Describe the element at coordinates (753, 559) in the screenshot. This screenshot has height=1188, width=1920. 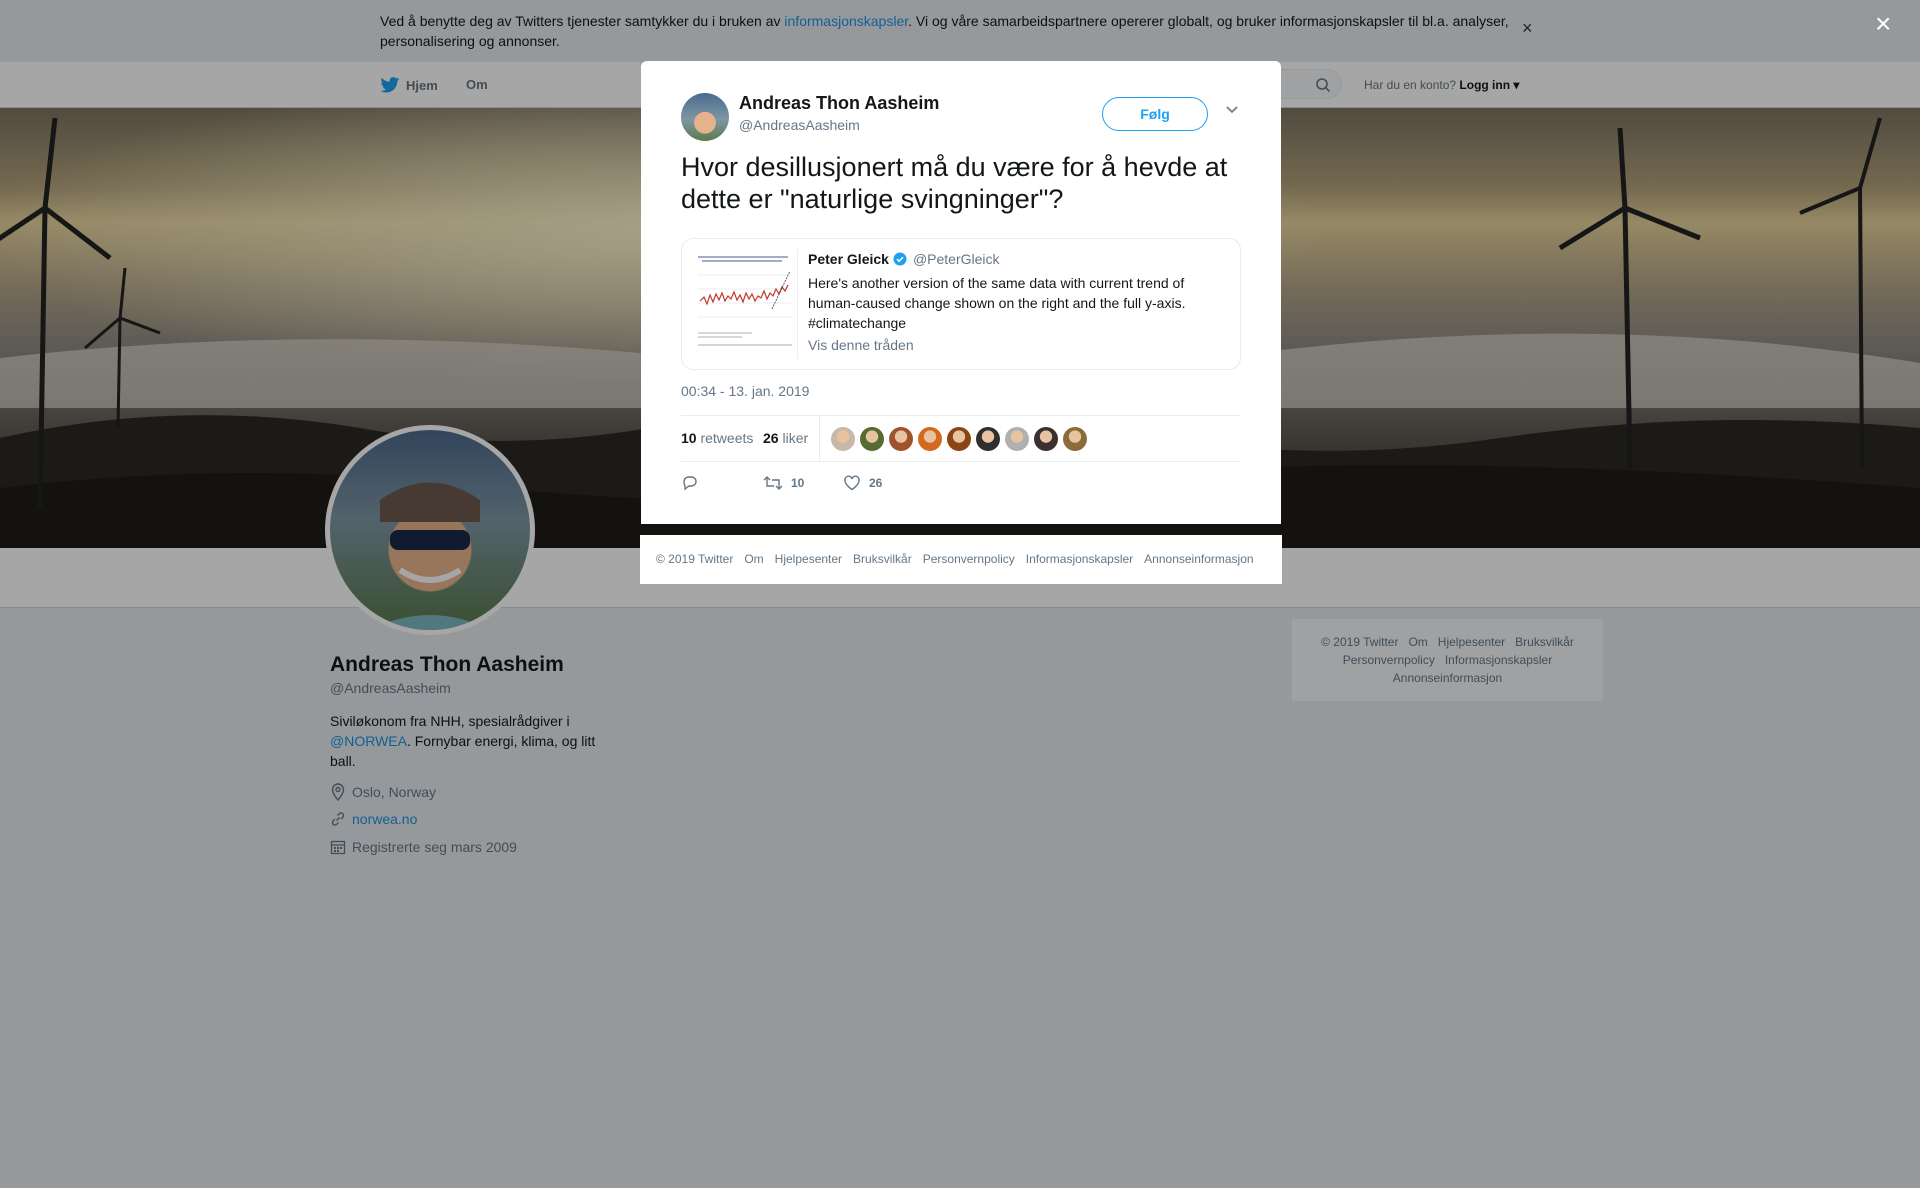
I see `modal-footer-about: Om` at that location.